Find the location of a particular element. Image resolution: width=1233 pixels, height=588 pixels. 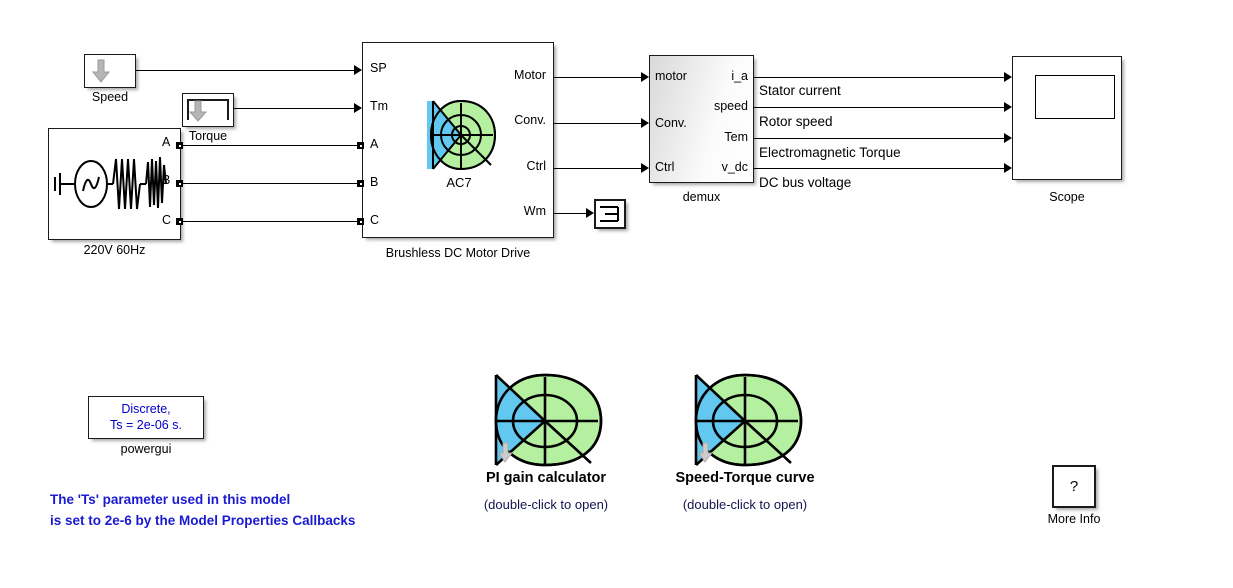

block-voltage-source-label: 220V 60Hz is located at coordinates (114, 250).